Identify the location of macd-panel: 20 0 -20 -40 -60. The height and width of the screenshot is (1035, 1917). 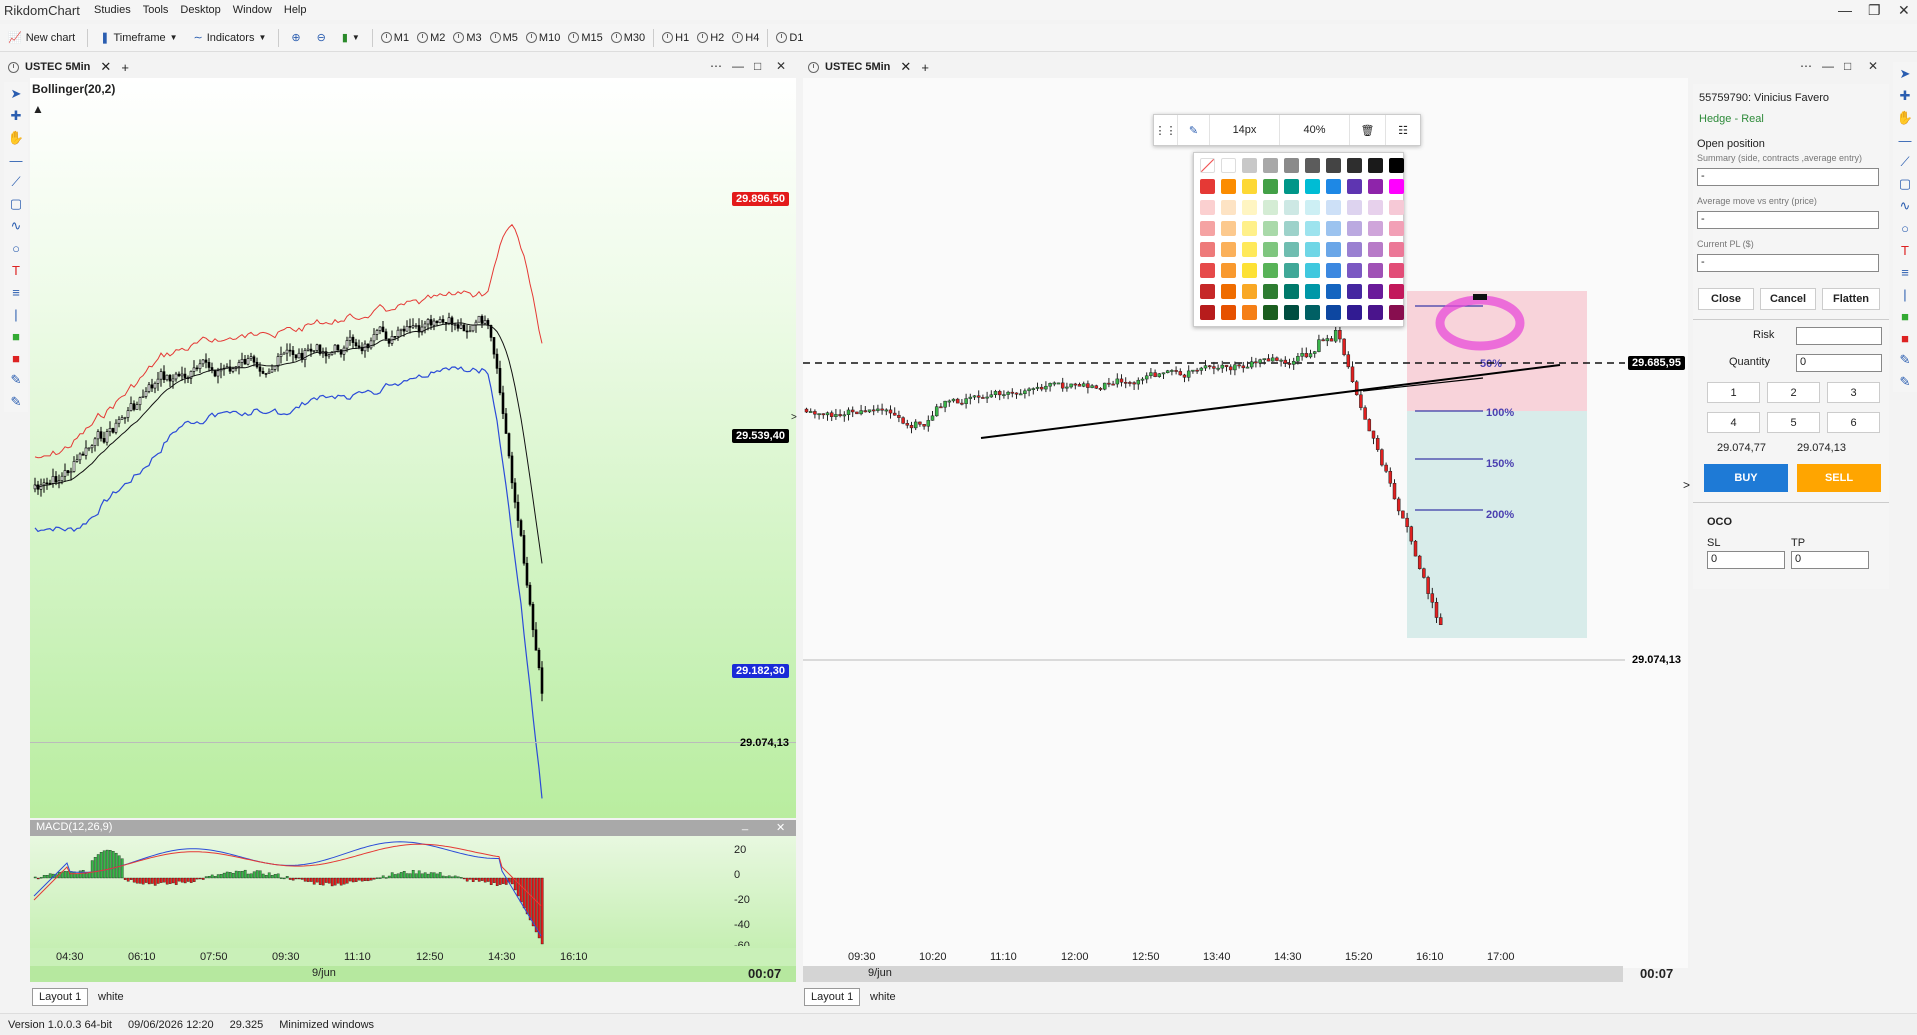
(413, 892).